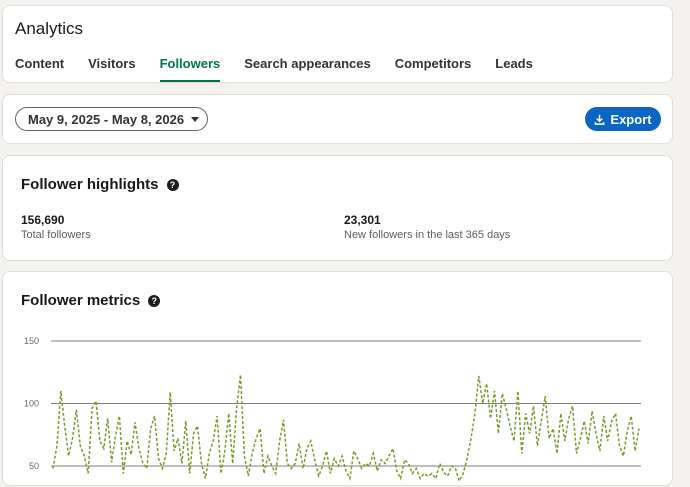  Describe the element at coordinates (427, 235) in the screenshot. I see `new-followers-label: New followers in the last 365 days` at that location.